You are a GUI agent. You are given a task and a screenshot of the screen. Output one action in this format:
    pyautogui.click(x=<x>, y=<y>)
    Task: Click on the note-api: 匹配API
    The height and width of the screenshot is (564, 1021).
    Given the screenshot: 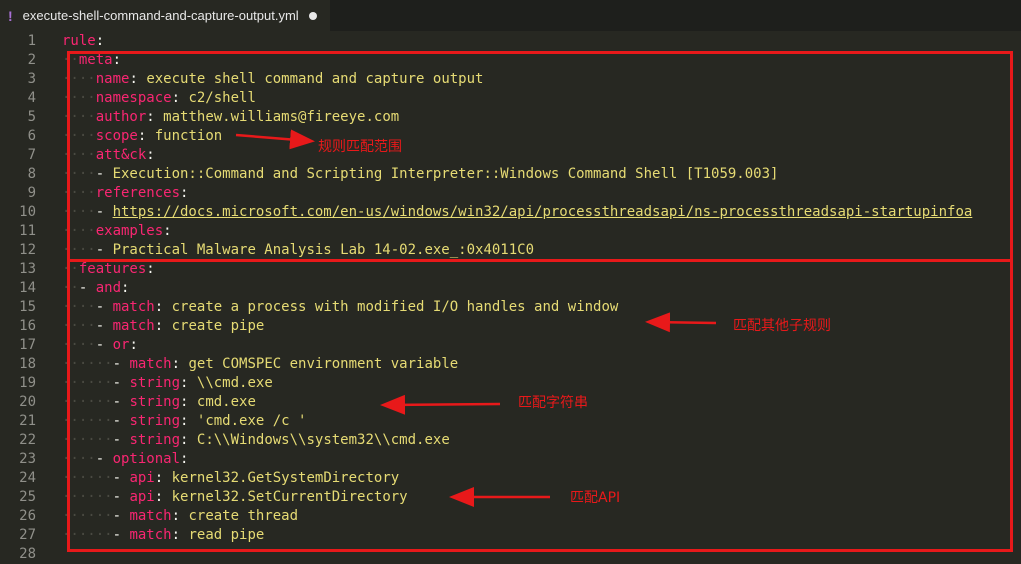 What is the action you would take?
    pyautogui.click(x=595, y=498)
    